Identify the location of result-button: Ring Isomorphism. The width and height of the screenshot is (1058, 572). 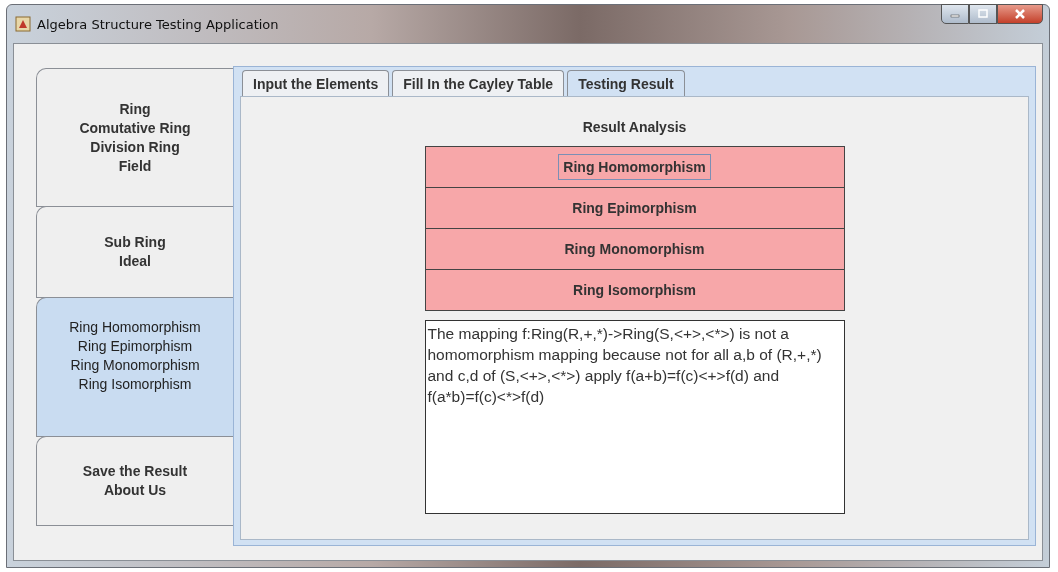
(634, 290).